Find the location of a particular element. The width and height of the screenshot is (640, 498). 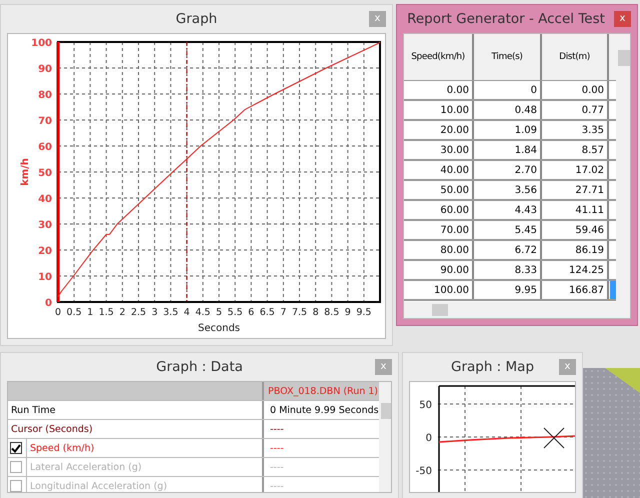

row-value: 0 Minute 9.99 Seconds is located at coordinates (324, 410).